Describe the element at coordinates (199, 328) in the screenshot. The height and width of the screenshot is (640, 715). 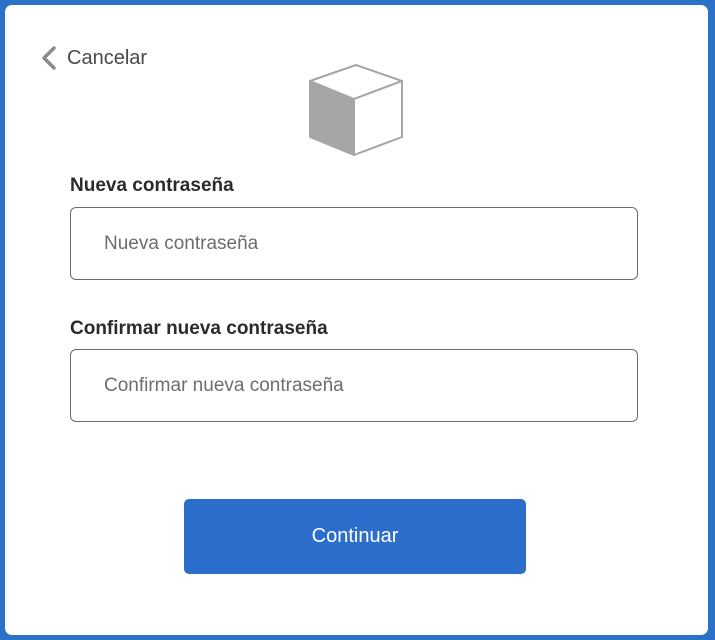
I see `confirm-password-label: Confirmar nueva contraseña` at that location.